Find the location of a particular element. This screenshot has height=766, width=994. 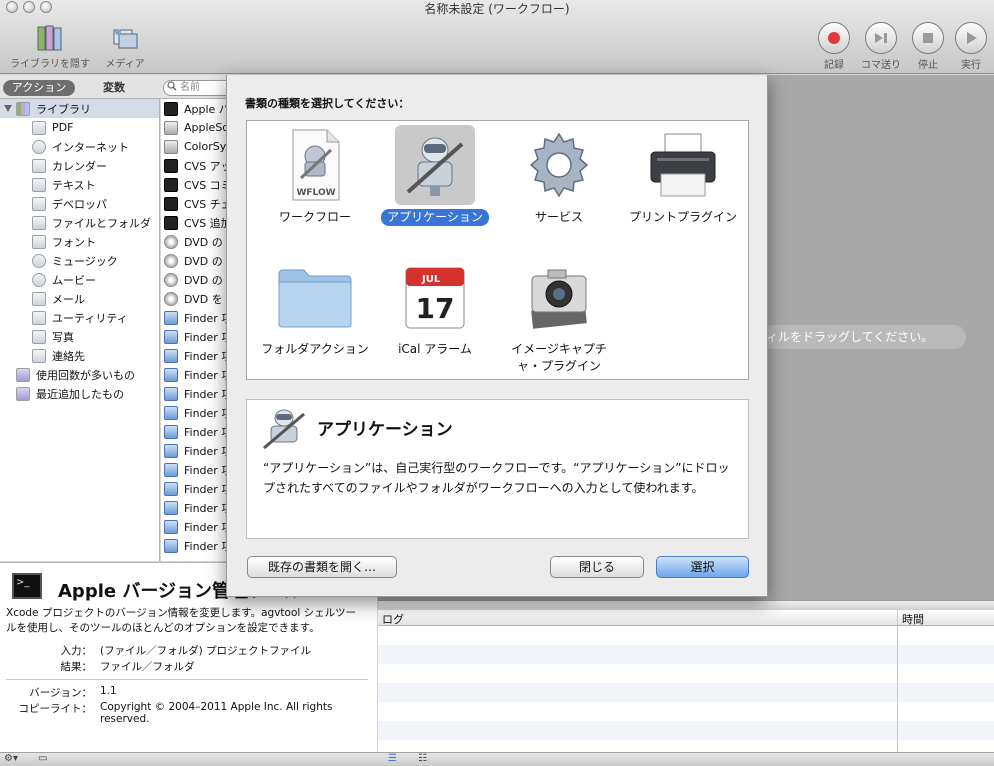

category-label: カレンダー is located at coordinates (79, 166).